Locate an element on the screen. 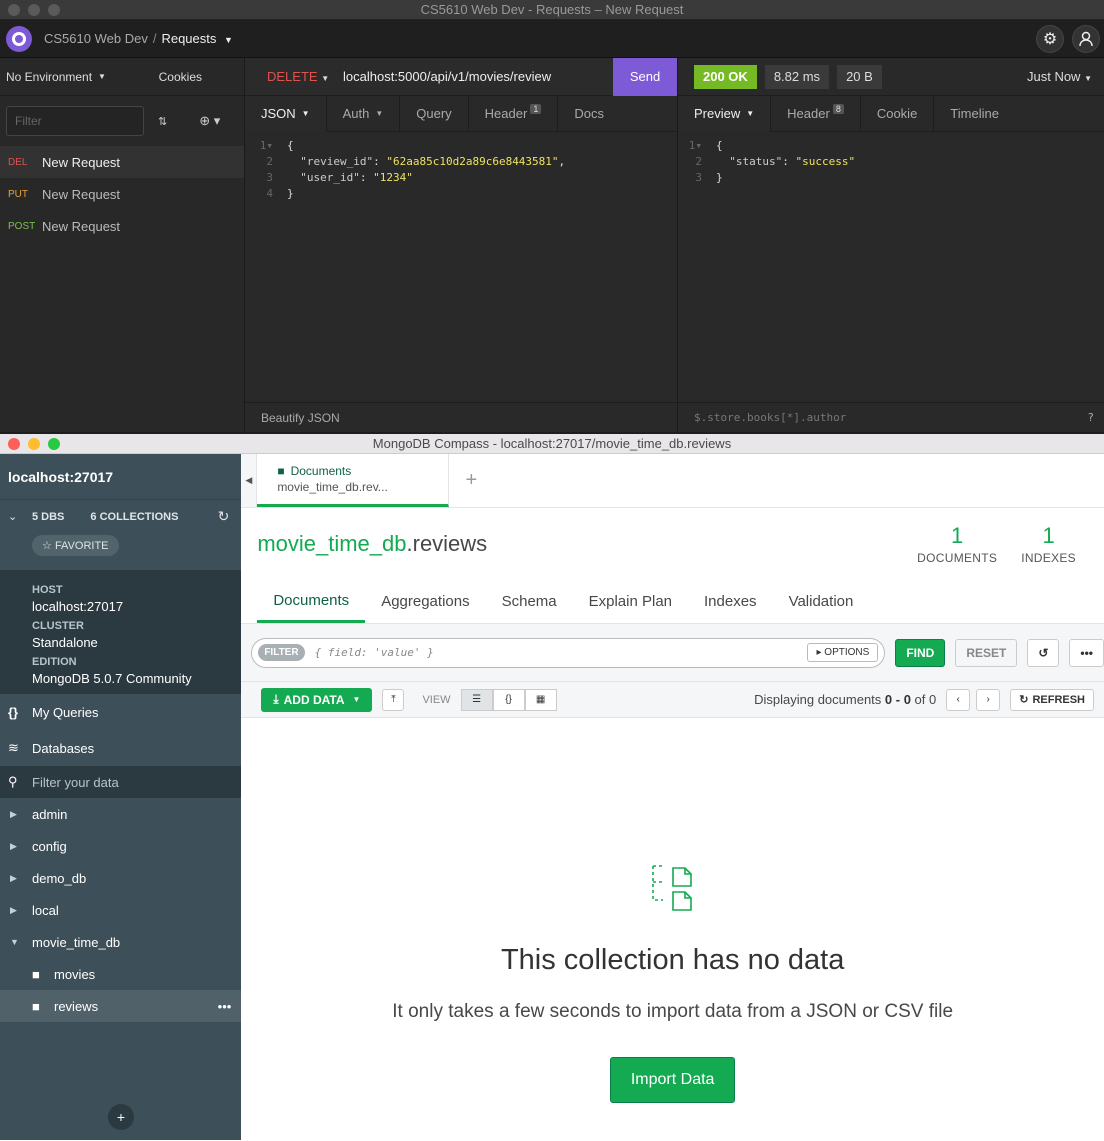 The image size is (1104, 1141). tab-header: Header 1 is located at coordinates (514, 113).